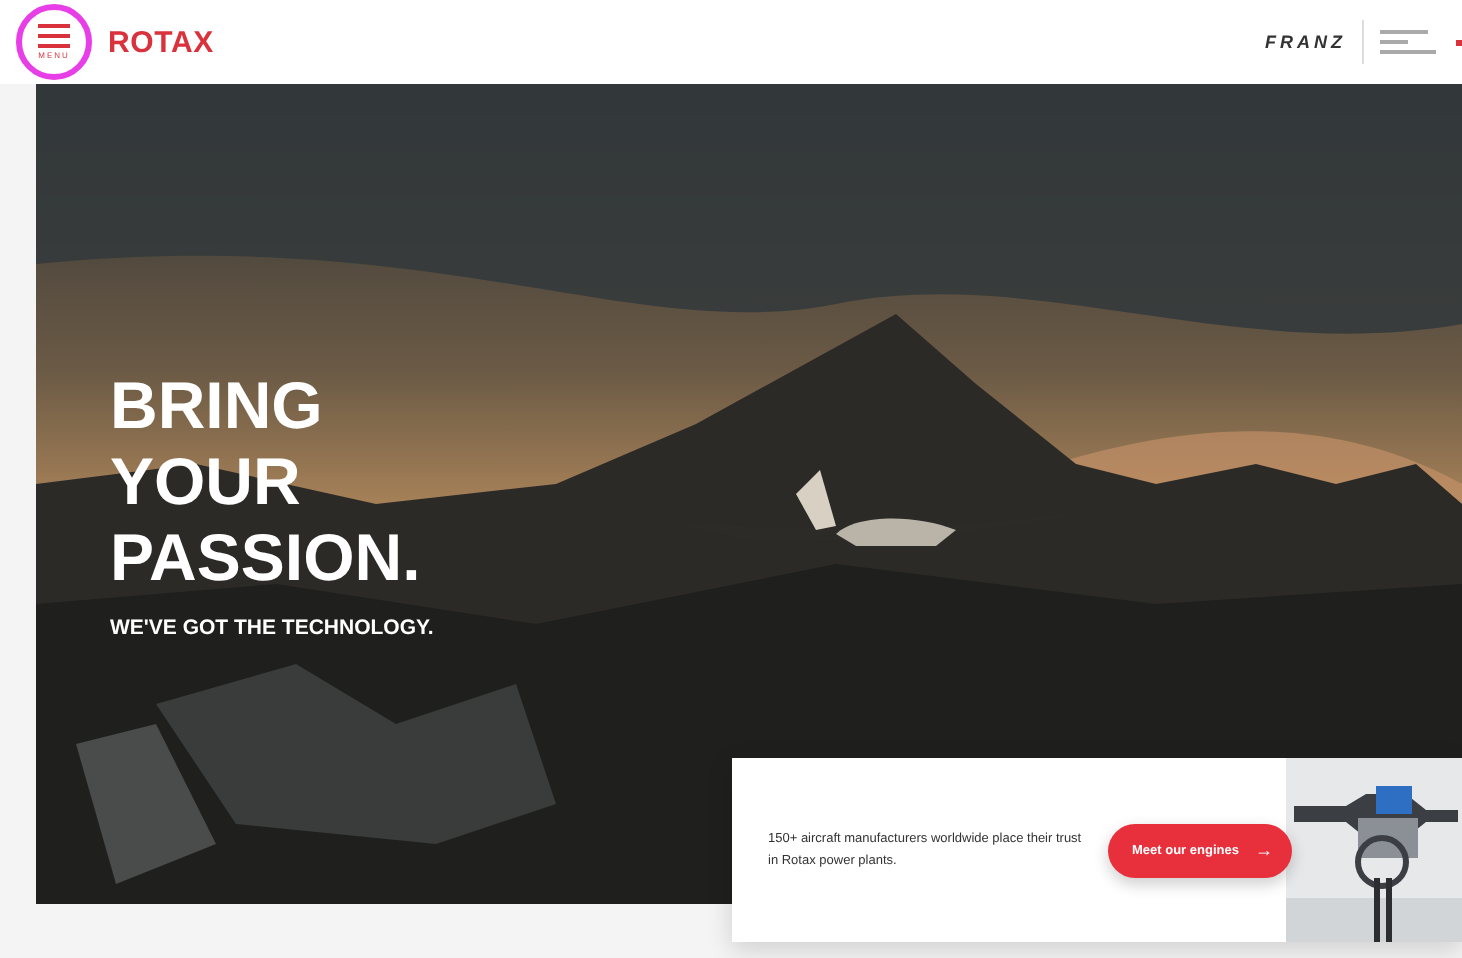  What do you see at coordinates (54, 36) in the screenshot?
I see `menu-icon` at bounding box center [54, 36].